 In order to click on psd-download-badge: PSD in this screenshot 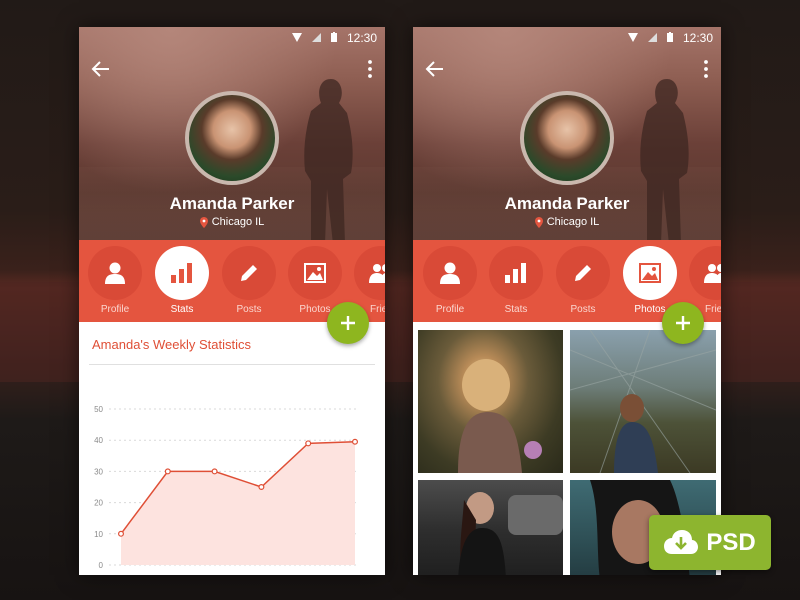, I will do `click(710, 542)`.